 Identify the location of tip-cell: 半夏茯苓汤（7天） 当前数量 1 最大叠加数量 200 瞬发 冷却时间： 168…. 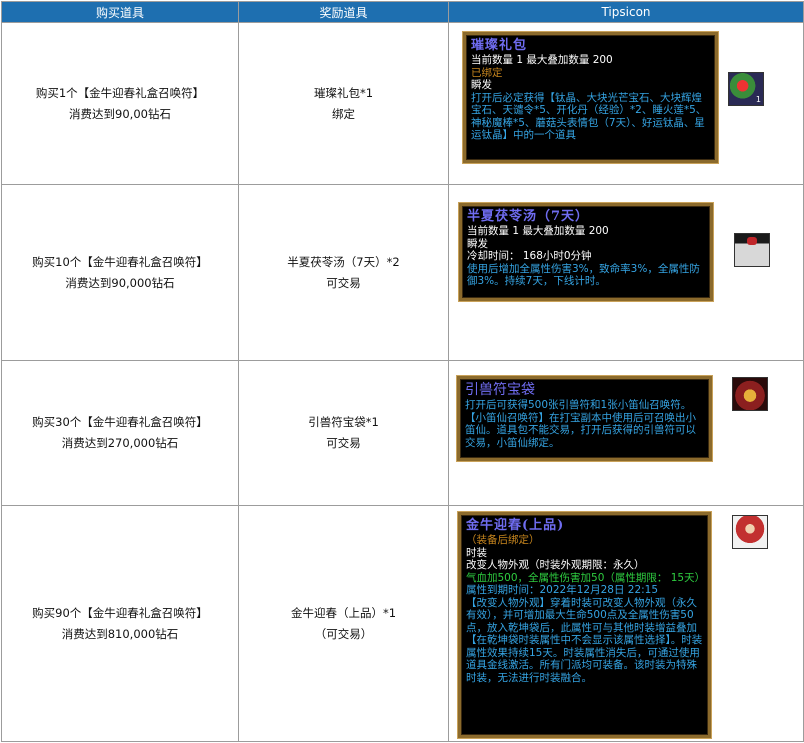
(626, 272).